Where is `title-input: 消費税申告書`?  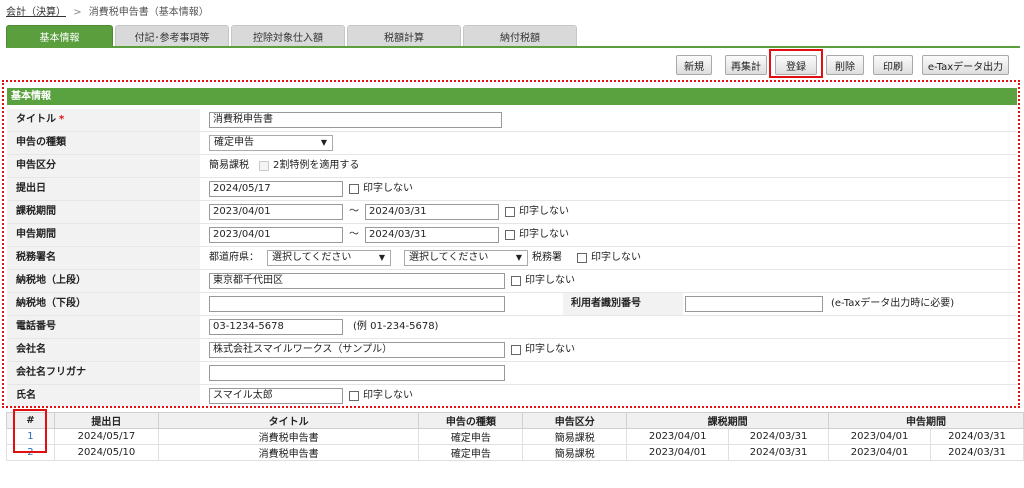
title-input: 消費税申告書 is located at coordinates (355, 120).